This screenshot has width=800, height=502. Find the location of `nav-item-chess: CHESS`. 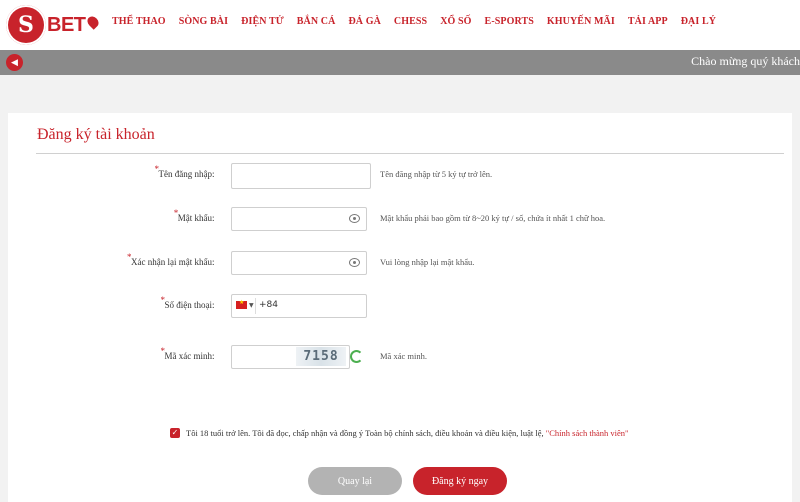

nav-item-chess: CHESS is located at coordinates (410, 21).